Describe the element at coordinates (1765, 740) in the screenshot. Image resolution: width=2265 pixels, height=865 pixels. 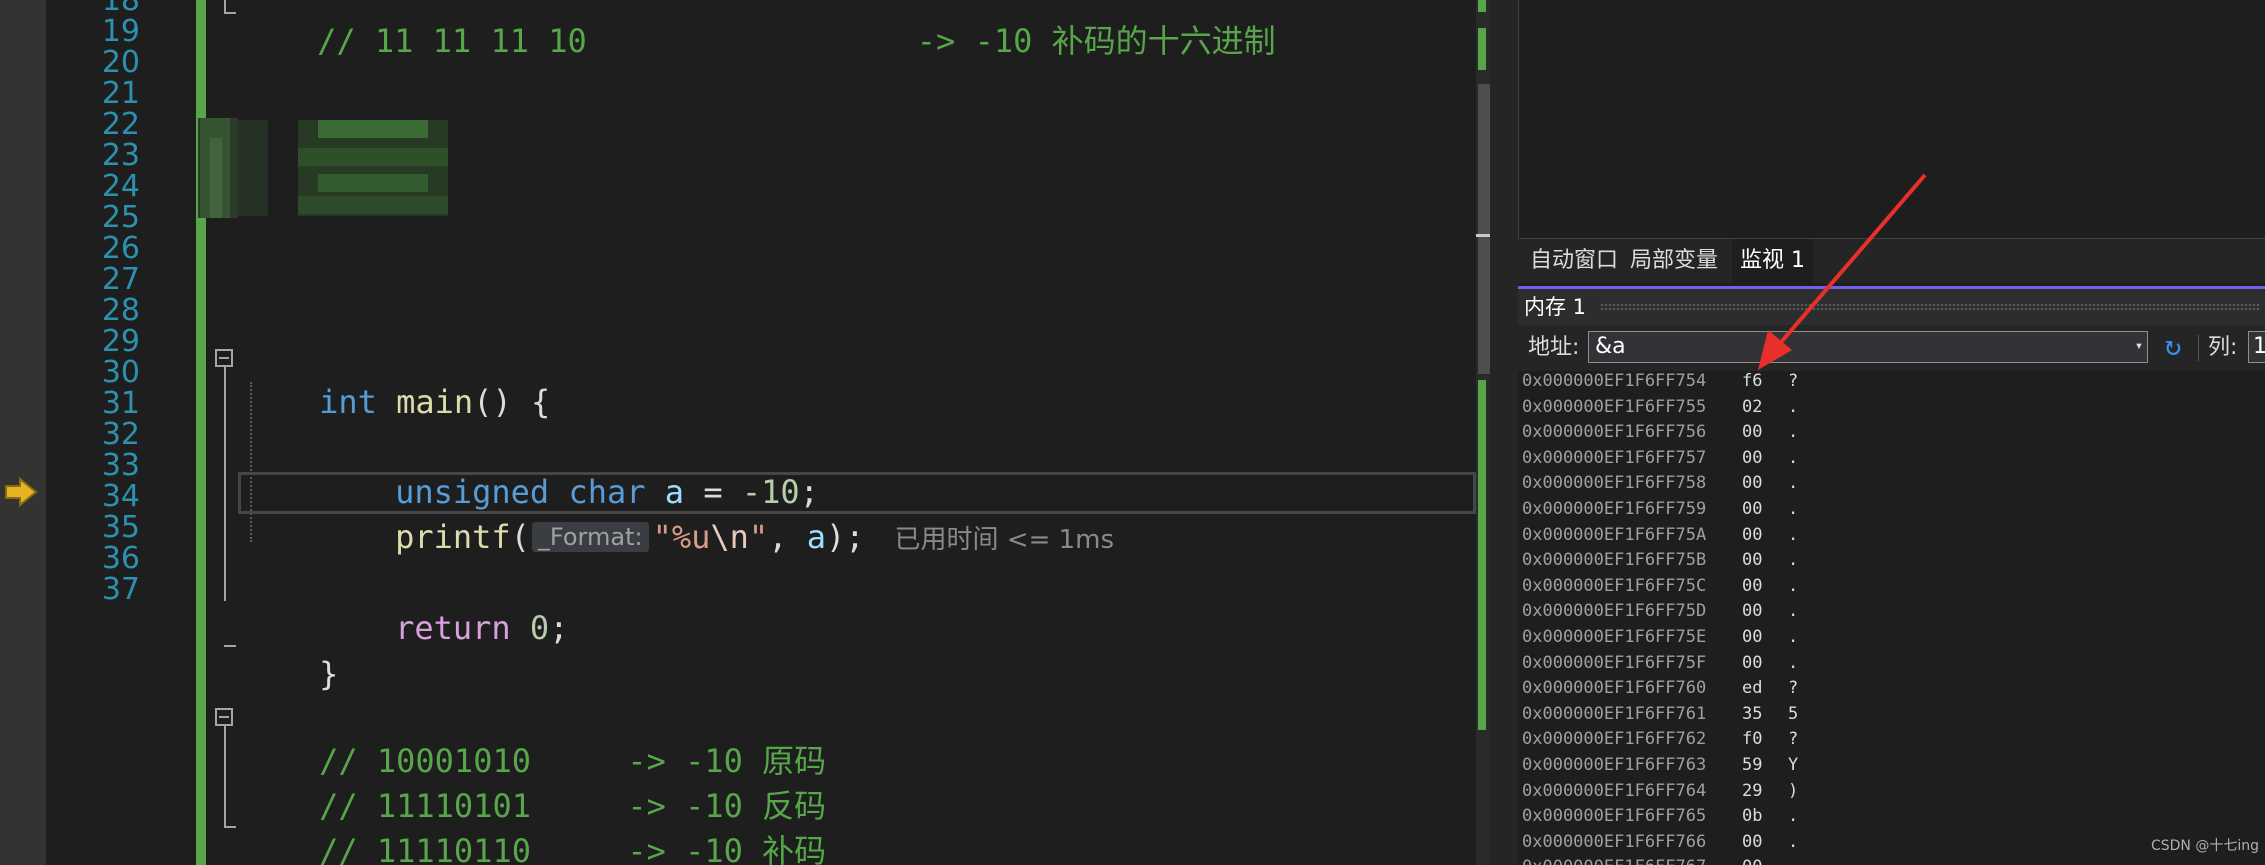
I see `memory-byte: f0` at that location.